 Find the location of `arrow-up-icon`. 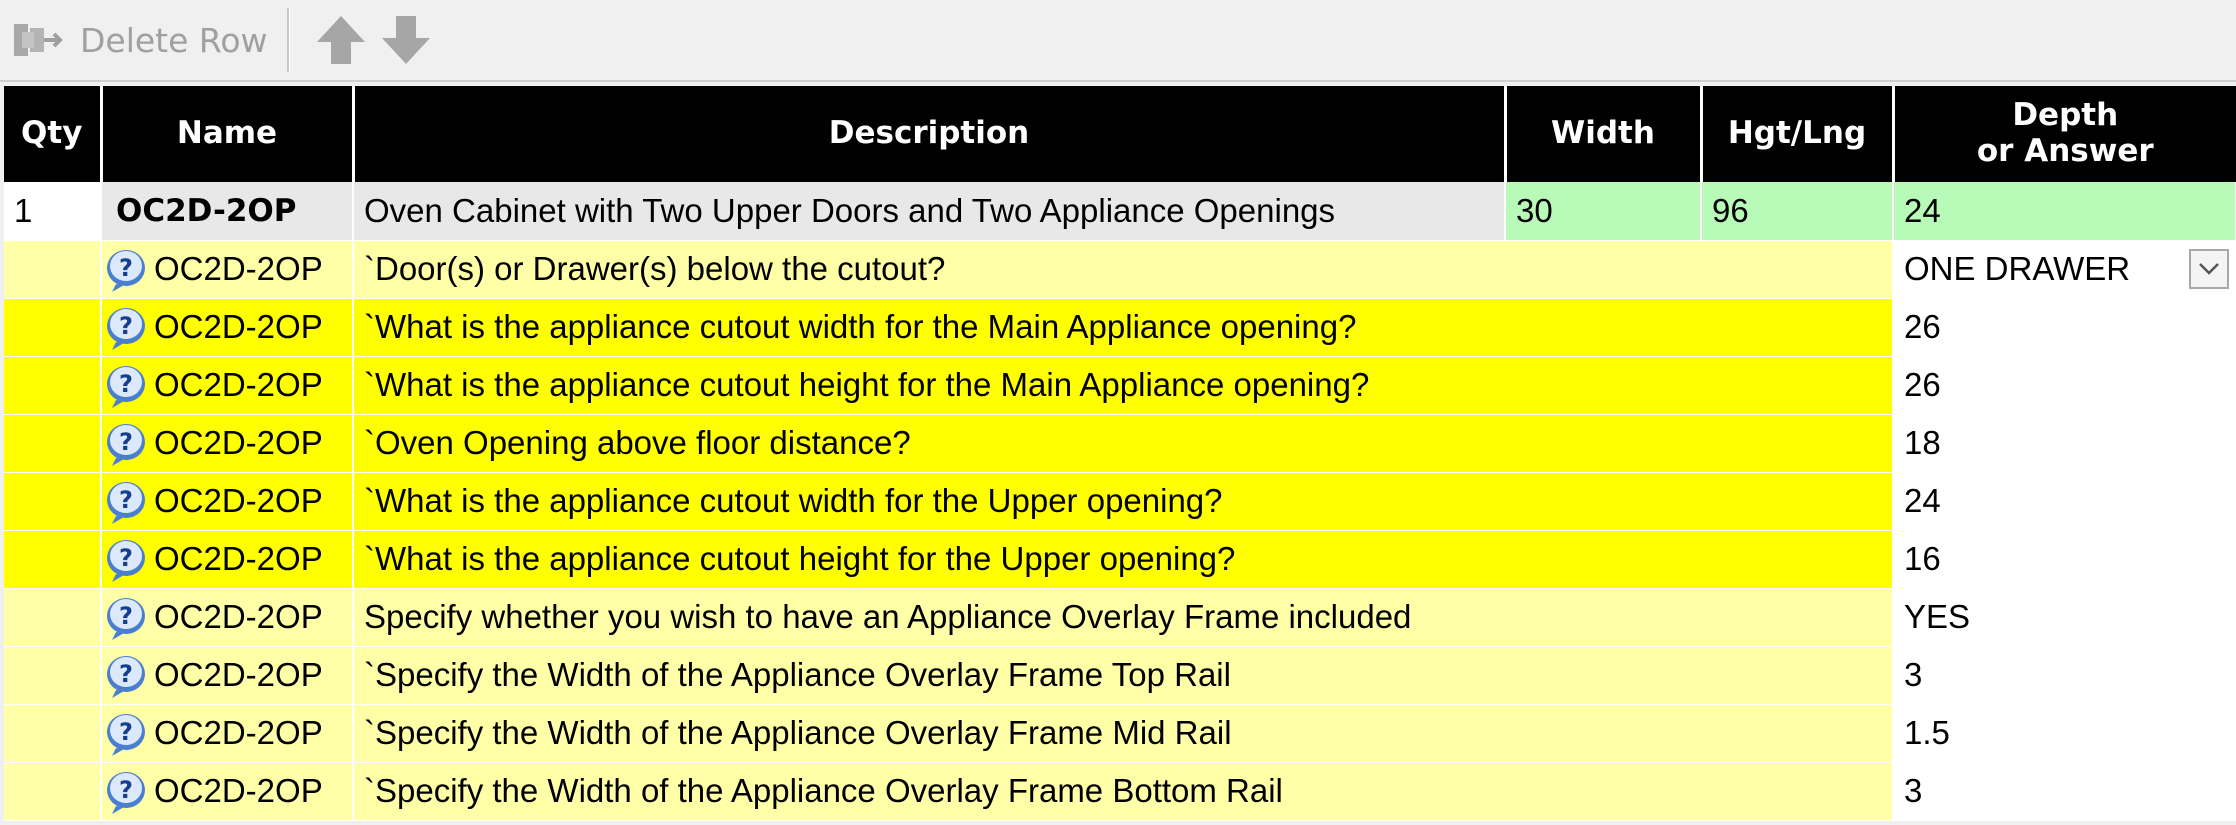

arrow-up-icon is located at coordinates (341, 40).